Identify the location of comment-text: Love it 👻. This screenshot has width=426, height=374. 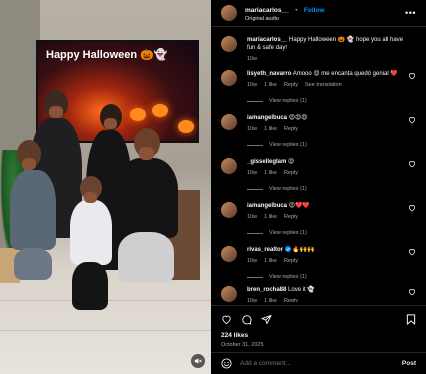
(301, 290).